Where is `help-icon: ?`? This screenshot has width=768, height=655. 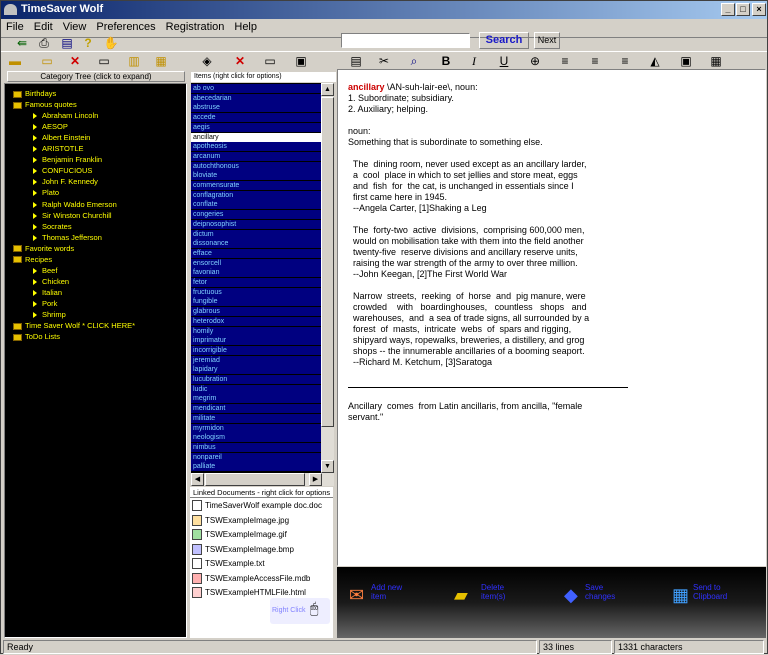
help-icon: ? is located at coordinates (88, 43).